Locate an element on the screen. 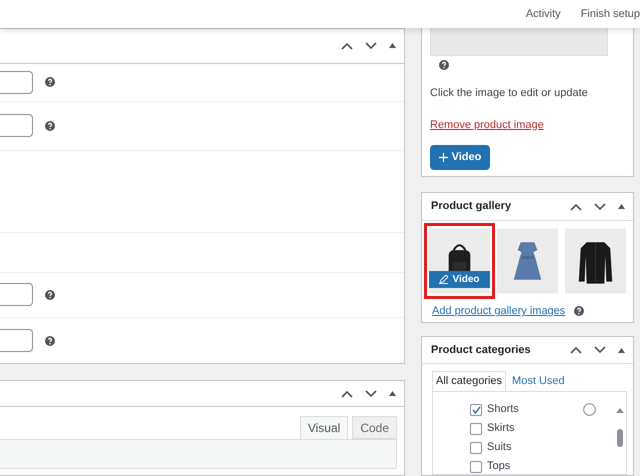 Image resolution: width=640 pixels, height=476 pixels. category-label: Tops is located at coordinates (498, 466).